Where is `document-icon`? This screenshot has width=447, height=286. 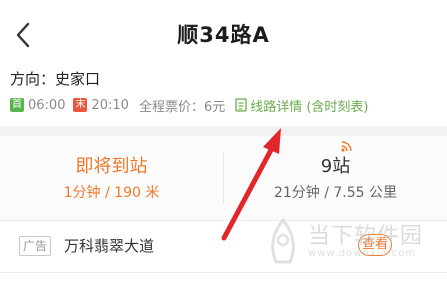 document-icon is located at coordinates (241, 105).